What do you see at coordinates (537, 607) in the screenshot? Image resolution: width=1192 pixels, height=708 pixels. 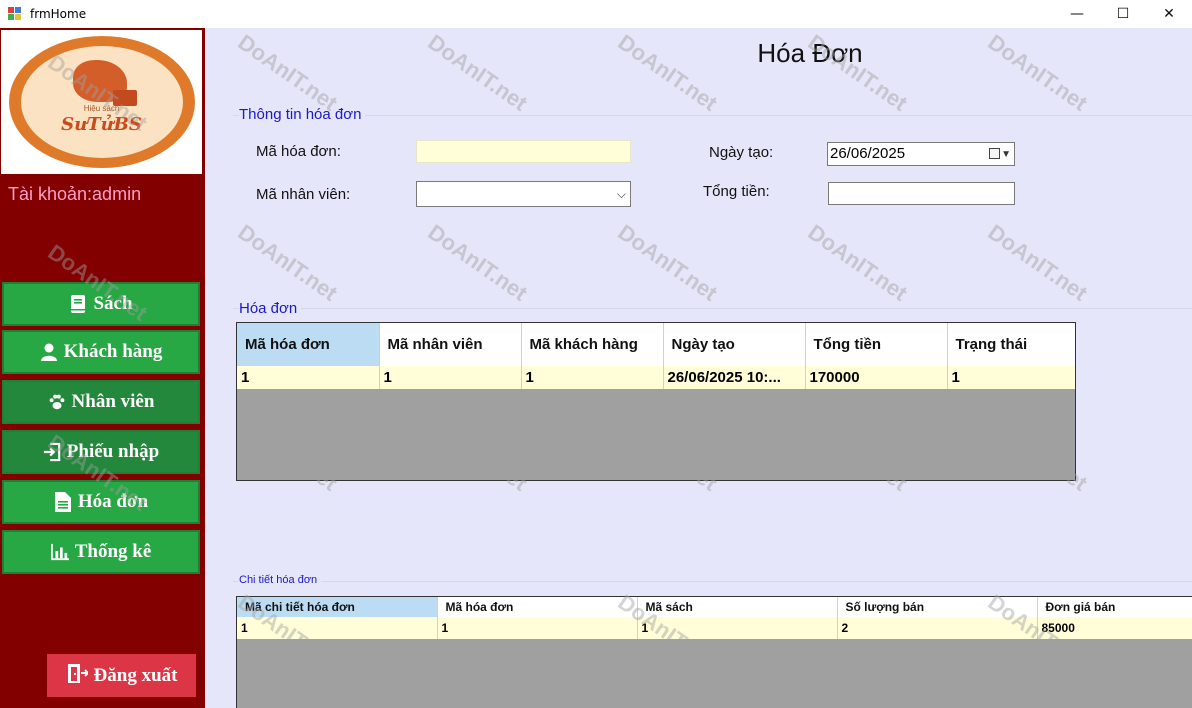 I see `col-detail-invoice-id: Mã hóa đơn` at bounding box center [537, 607].